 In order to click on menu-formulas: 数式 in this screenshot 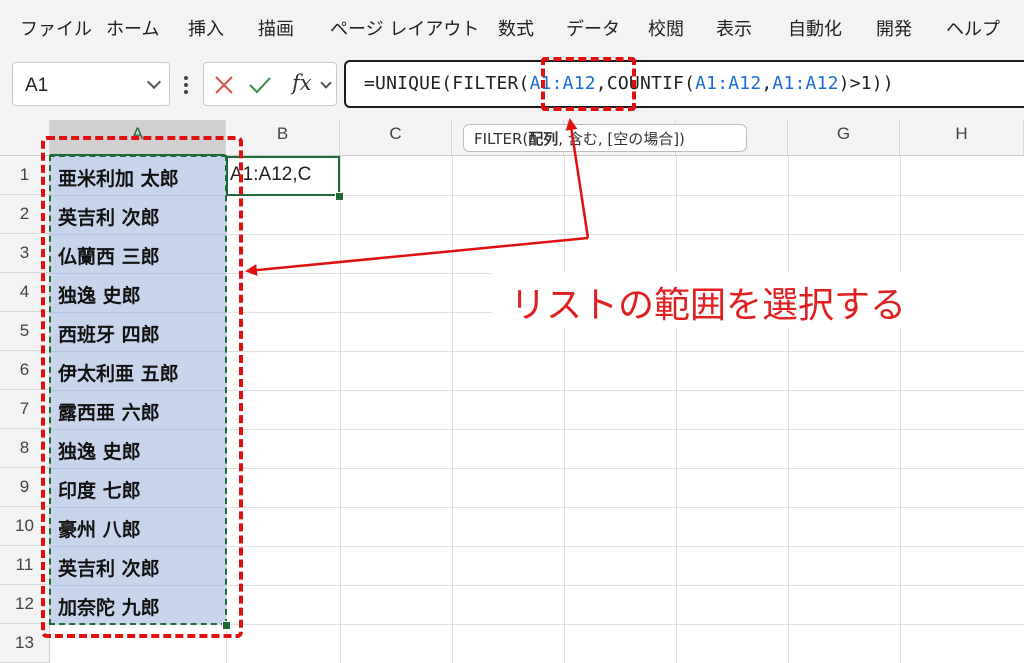, I will do `click(516, 28)`.